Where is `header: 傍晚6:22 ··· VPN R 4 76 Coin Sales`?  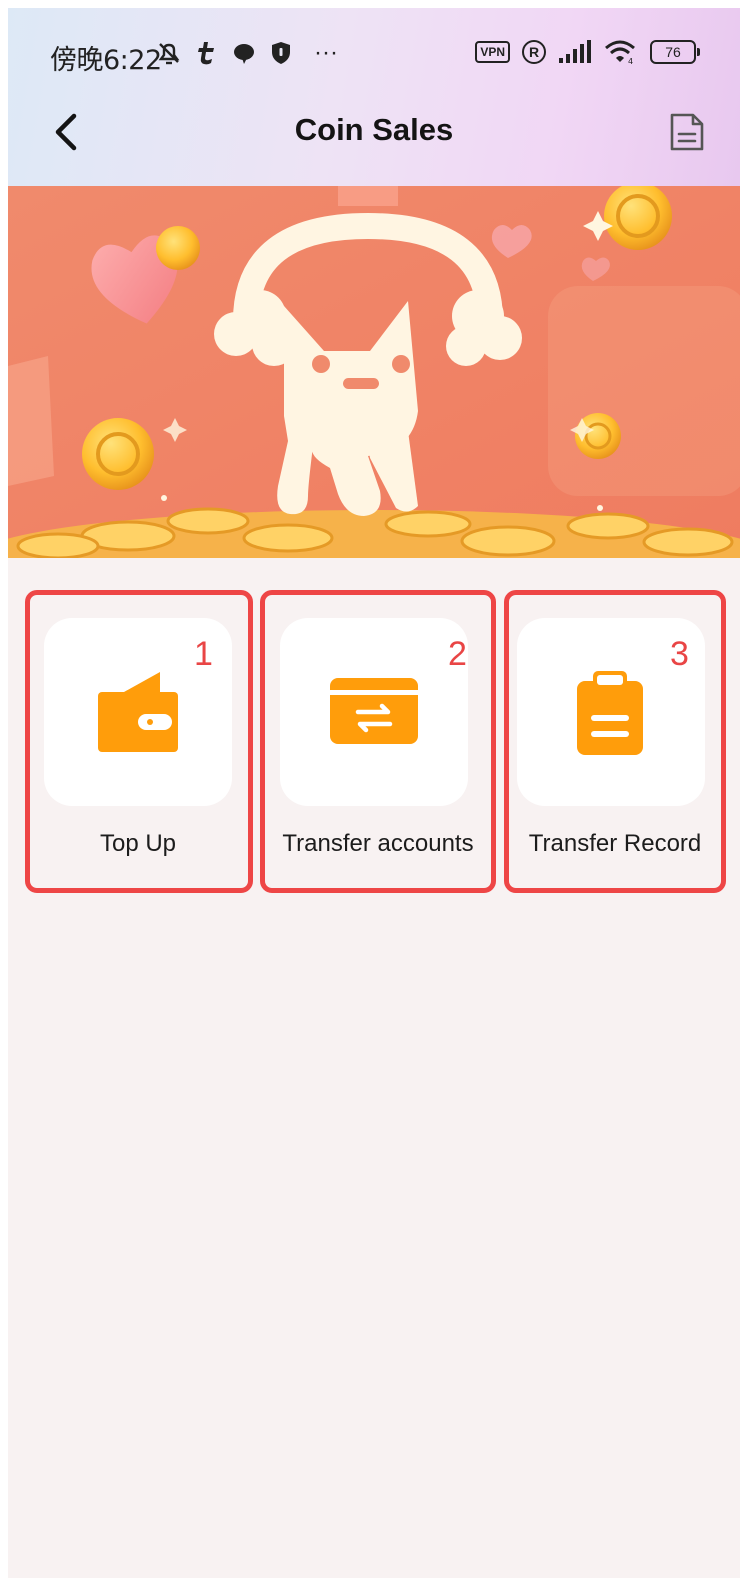 header: 傍晚6:22 ··· VPN R 4 76 Coin Sales is located at coordinates (374, 97).